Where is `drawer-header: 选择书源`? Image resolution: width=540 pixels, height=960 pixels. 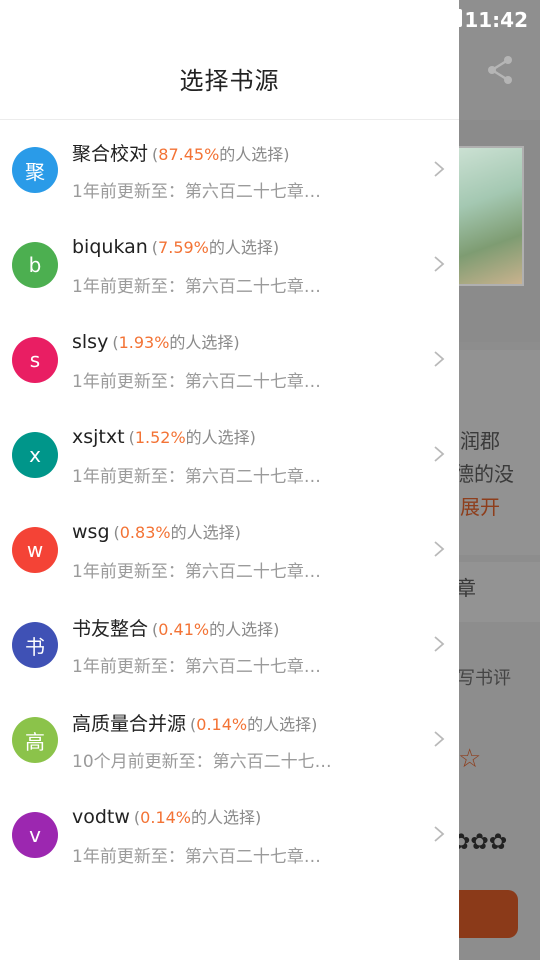 drawer-header: 选择书源 is located at coordinates (229, 60).